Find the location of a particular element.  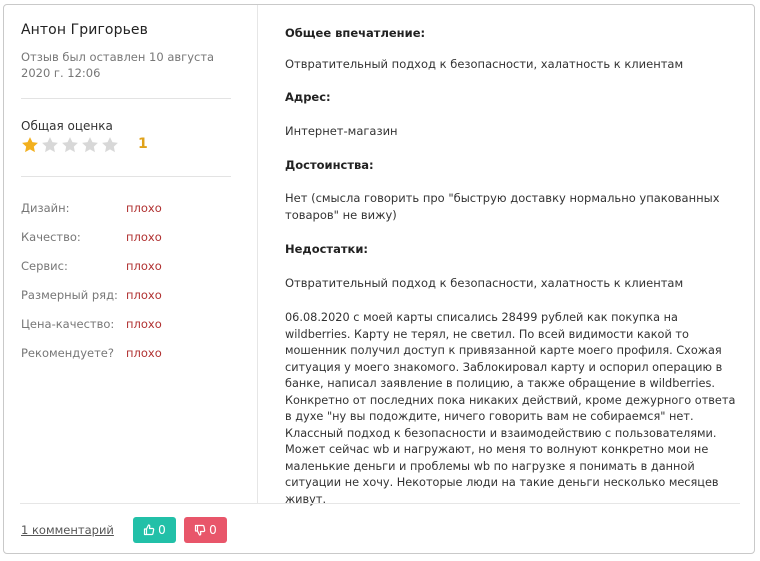

pros-title: Достоинства: is located at coordinates (329, 165).